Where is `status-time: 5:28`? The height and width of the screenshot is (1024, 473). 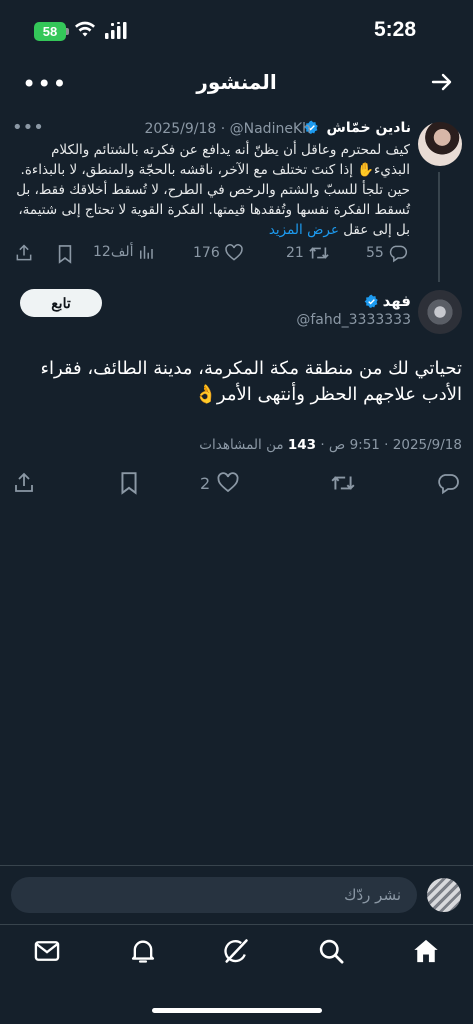 status-time: 5:28 is located at coordinates (395, 29).